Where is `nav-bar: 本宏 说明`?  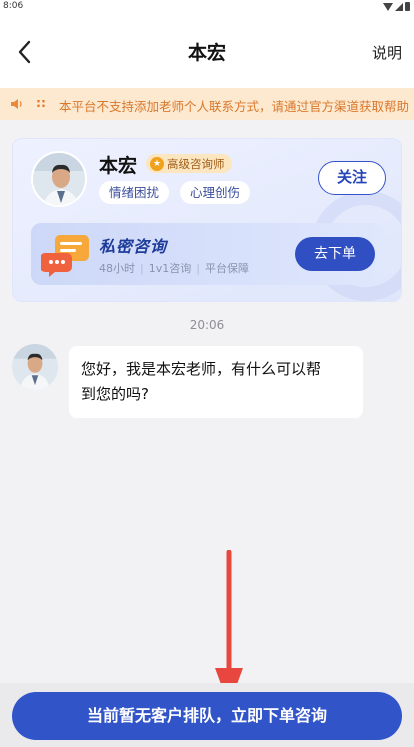
nav-bar: 本宏 说明 is located at coordinates (207, 51).